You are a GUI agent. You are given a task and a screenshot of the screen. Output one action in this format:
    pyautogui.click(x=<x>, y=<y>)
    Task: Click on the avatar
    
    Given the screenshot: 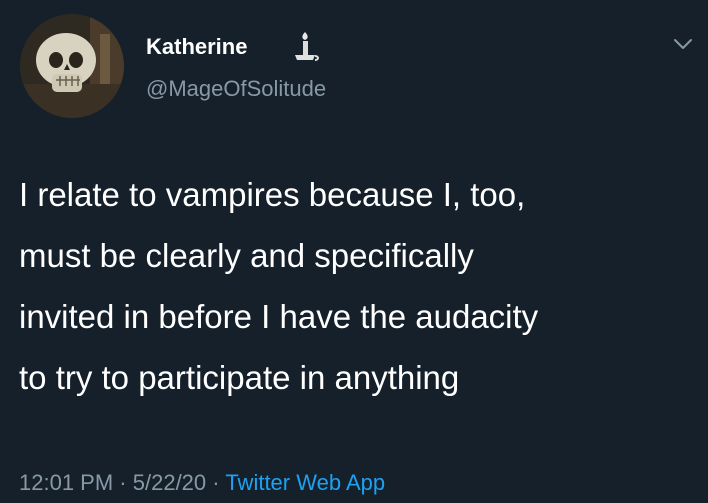 What is the action you would take?
    pyautogui.click(x=72, y=66)
    